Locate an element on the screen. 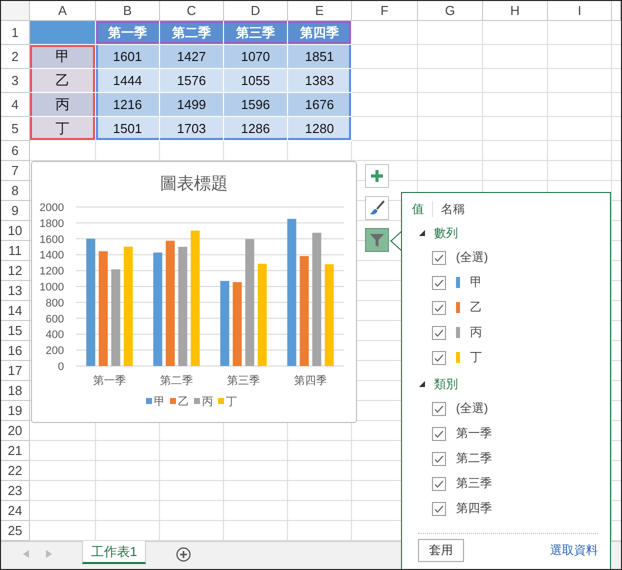  row-number: 18 is located at coordinates (15, 391).